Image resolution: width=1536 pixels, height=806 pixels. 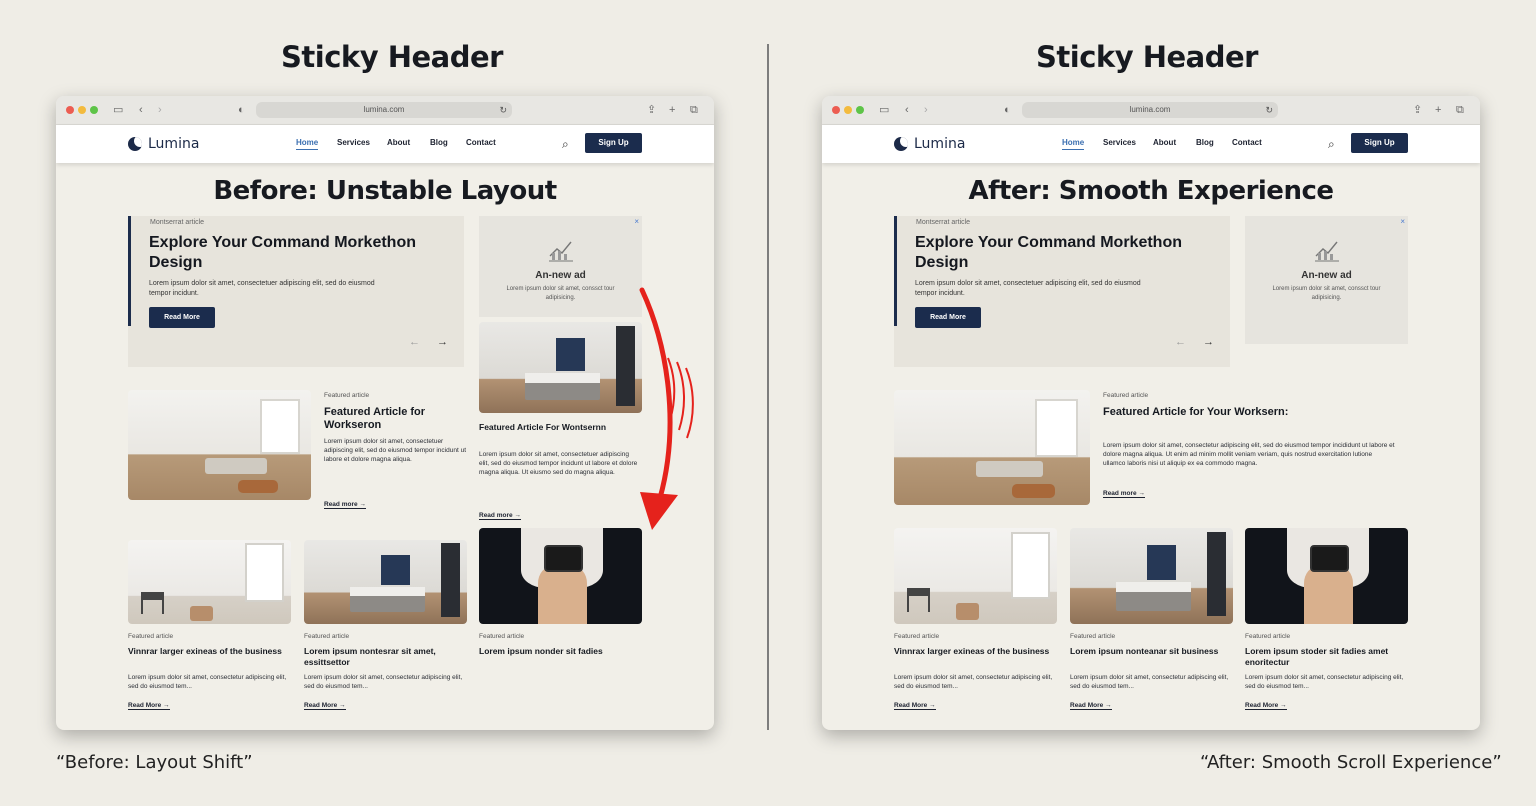 What do you see at coordinates (560, 275) in the screenshot?
I see `ad-title: An-new ad` at bounding box center [560, 275].